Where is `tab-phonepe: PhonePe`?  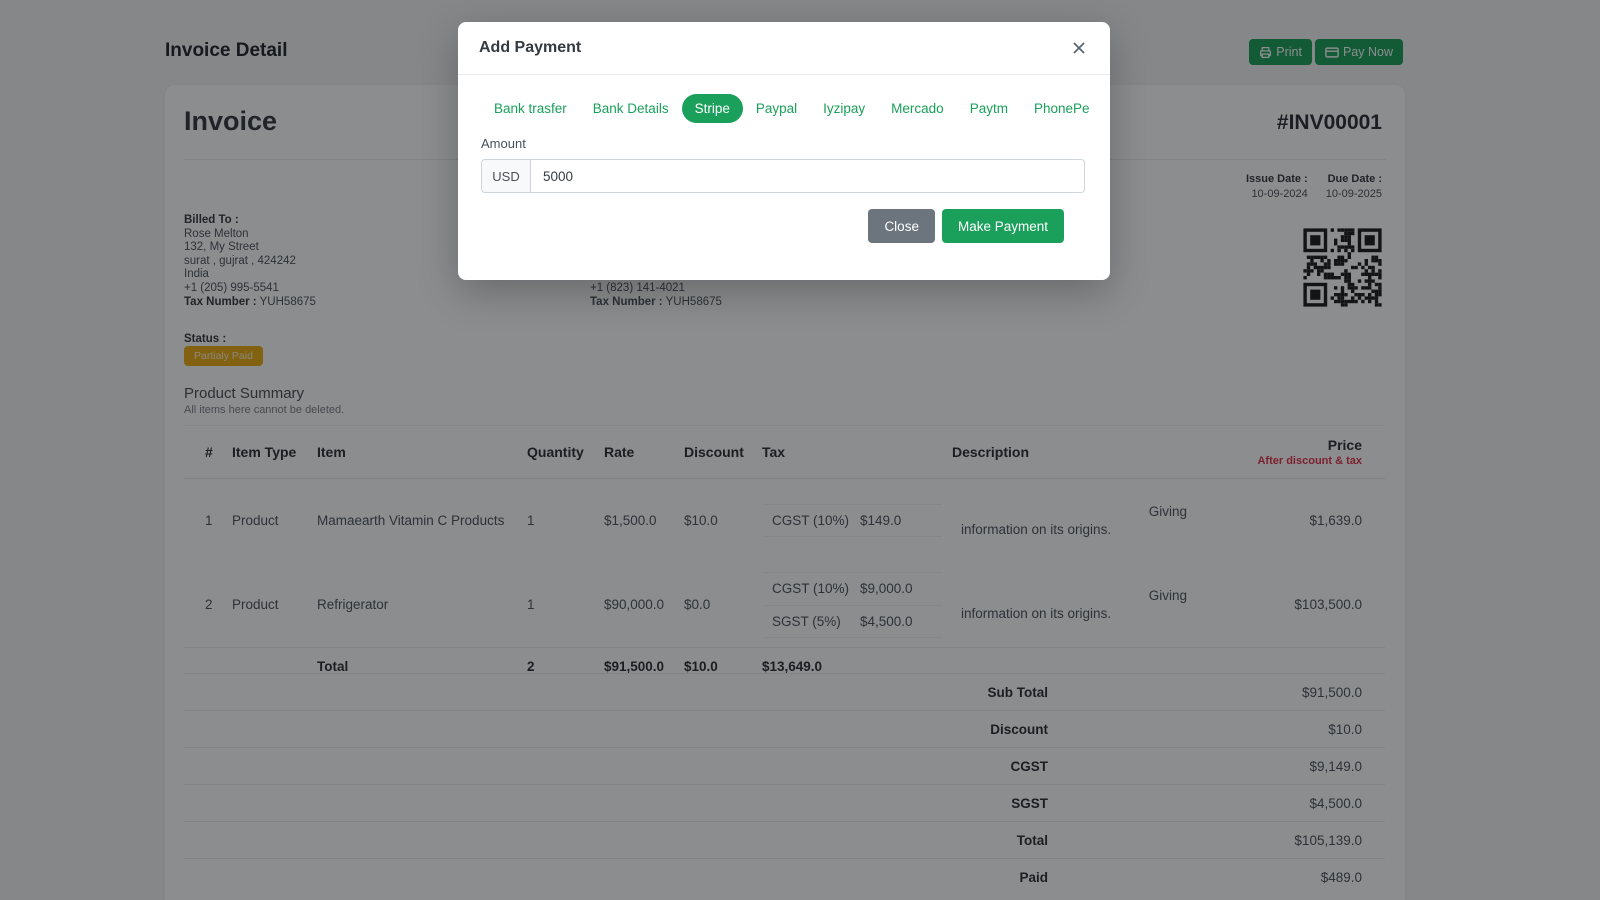 tab-phonepe: PhonePe is located at coordinates (1062, 108).